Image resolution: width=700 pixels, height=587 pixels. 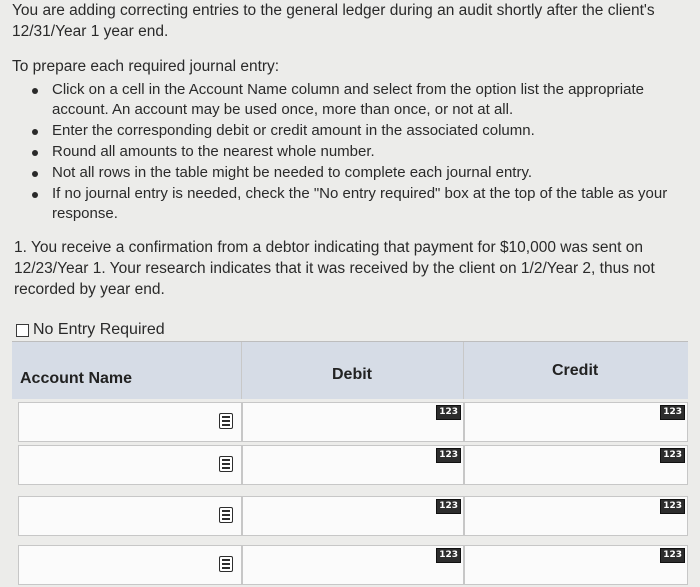 What do you see at coordinates (76, 378) in the screenshot?
I see `account-name-header: Account Name` at bounding box center [76, 378].